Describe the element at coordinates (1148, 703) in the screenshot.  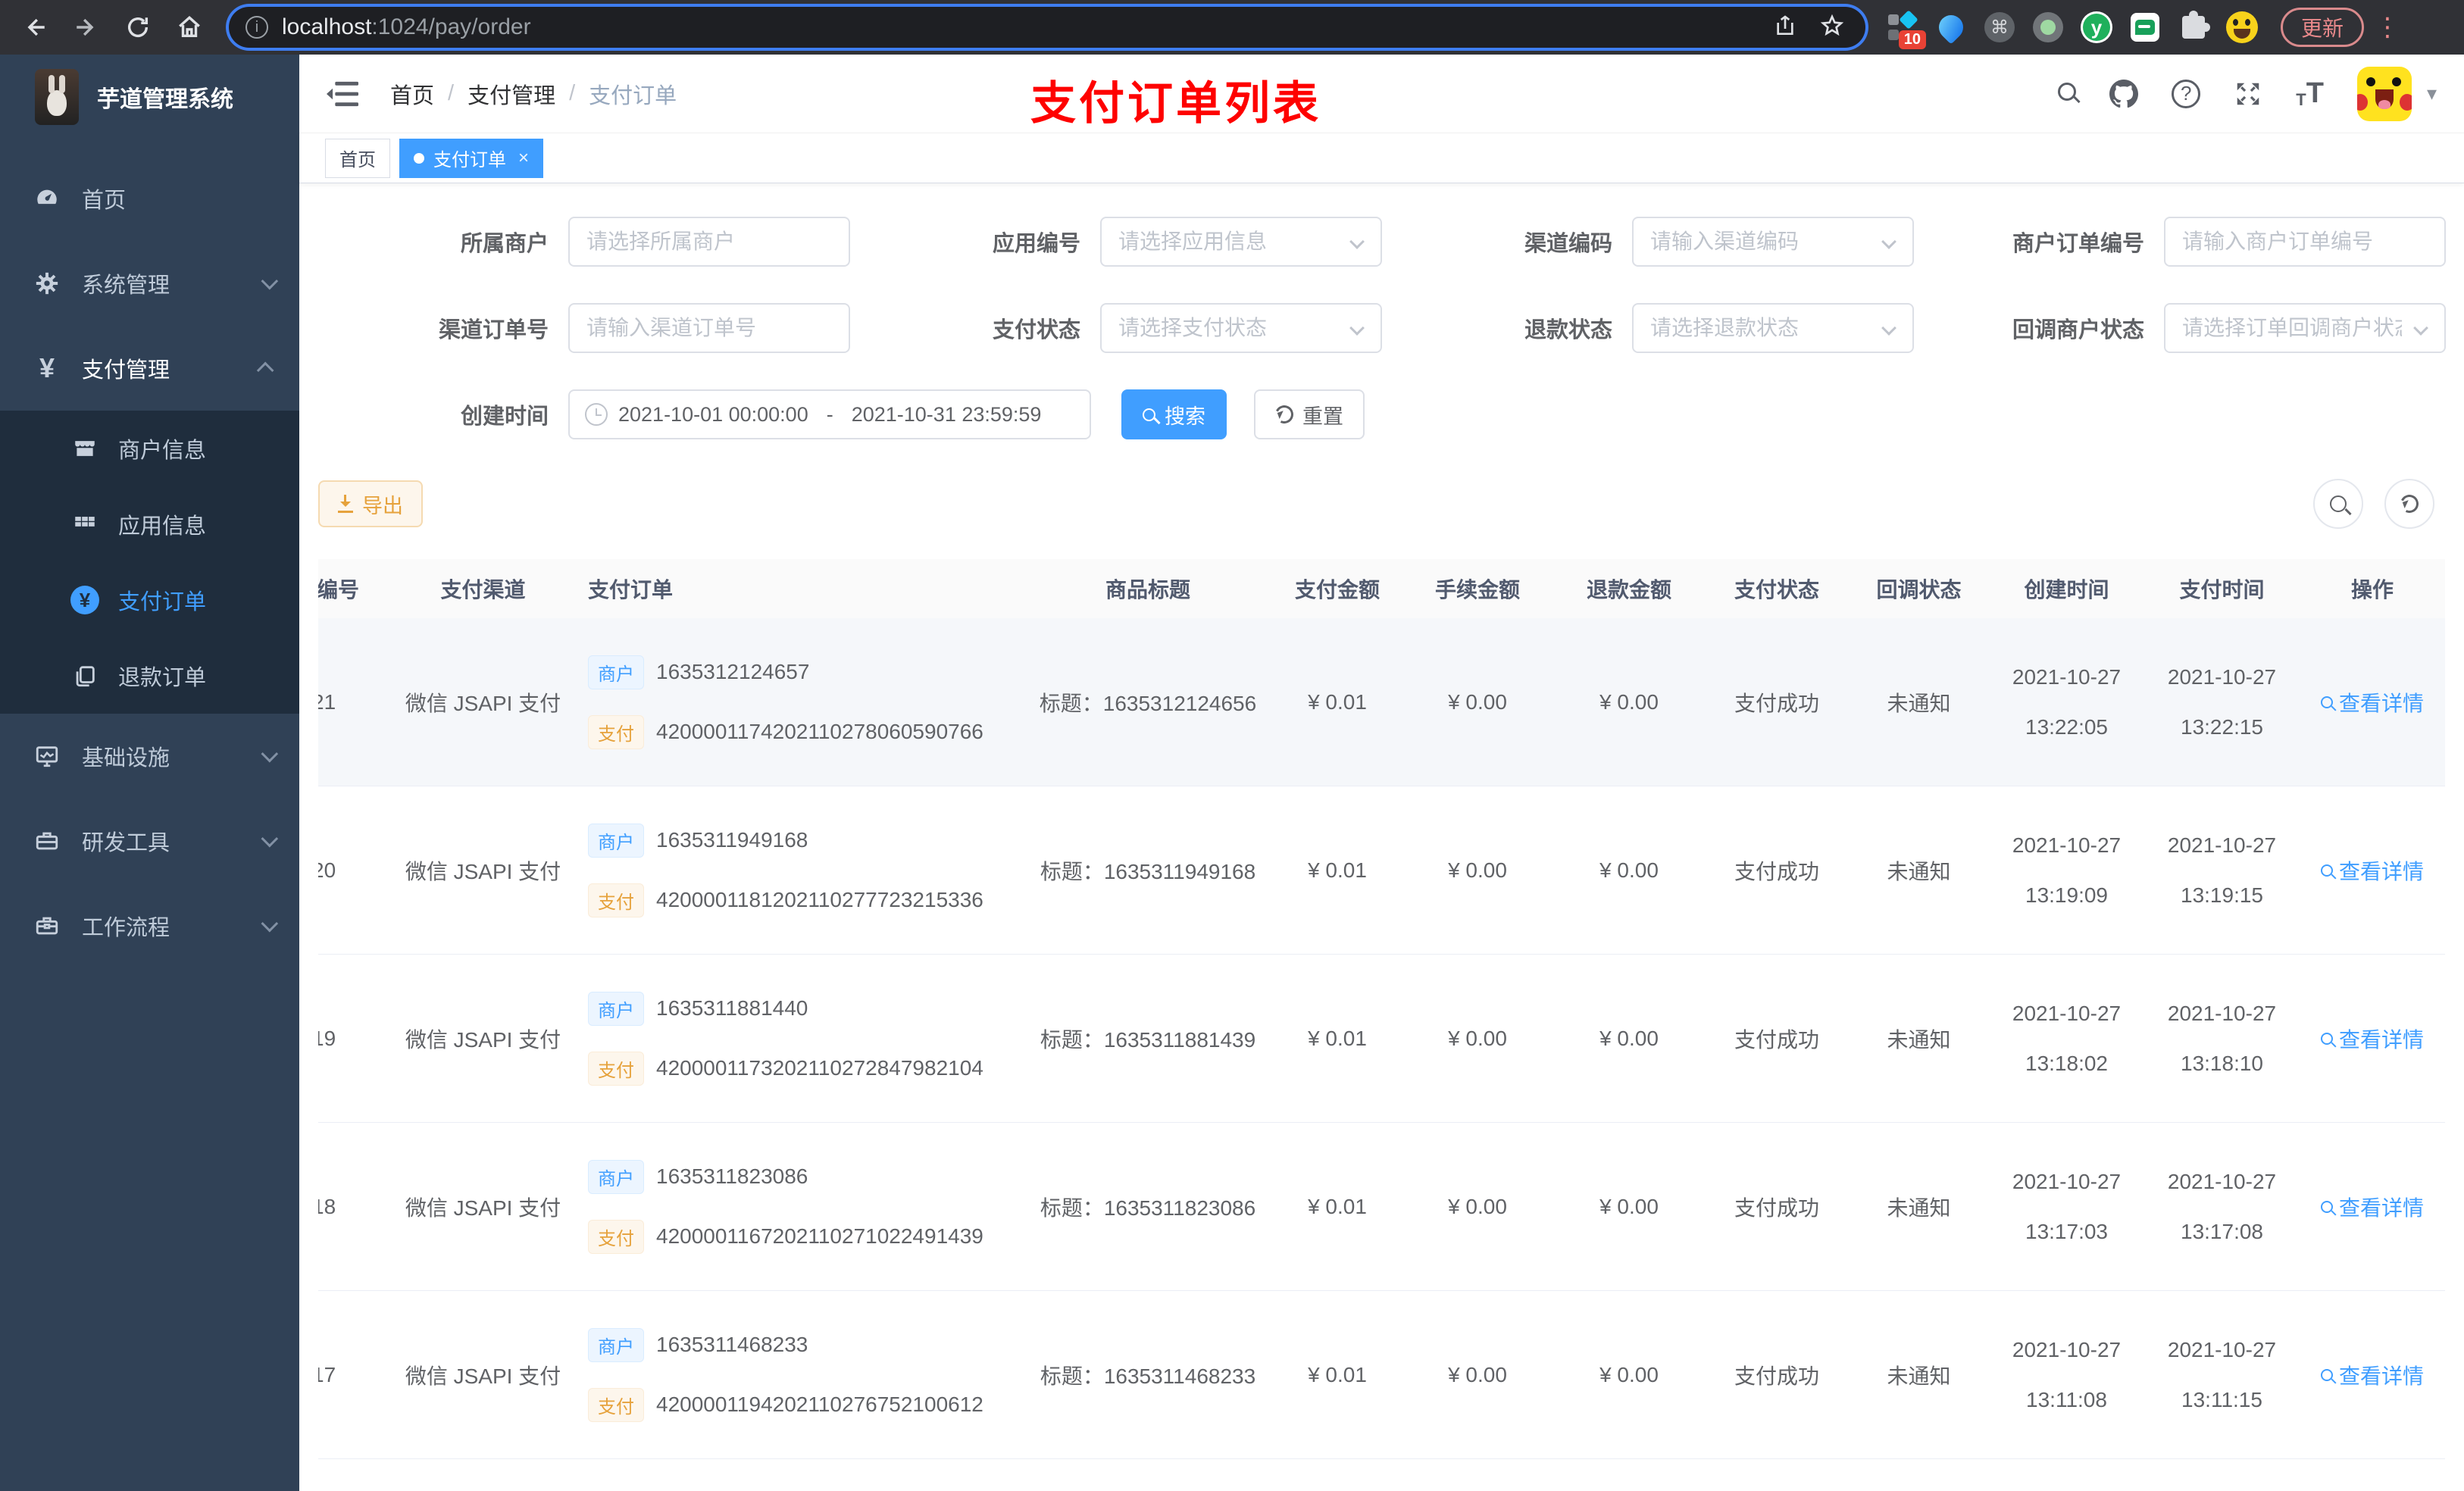
I see `cell-title: 标题：1635312124656` at that location.